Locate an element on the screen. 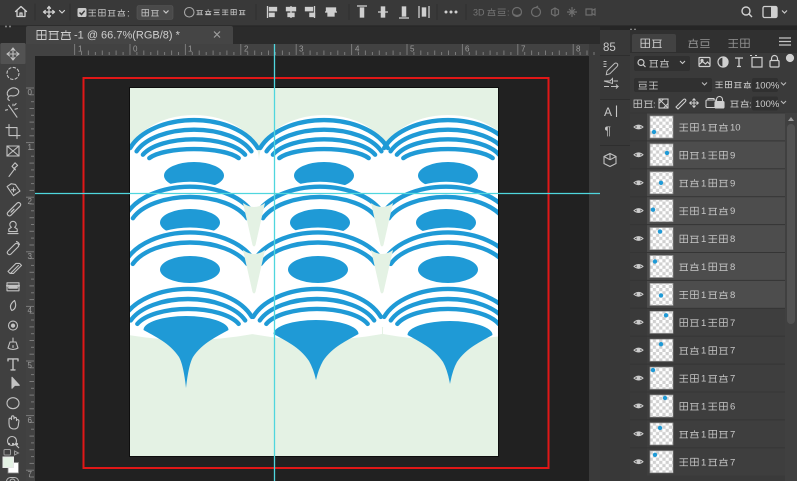 Image resolution: width=797 pixels, height=481 pixels. svg-text: 3D is located at coordinates (479, 13).